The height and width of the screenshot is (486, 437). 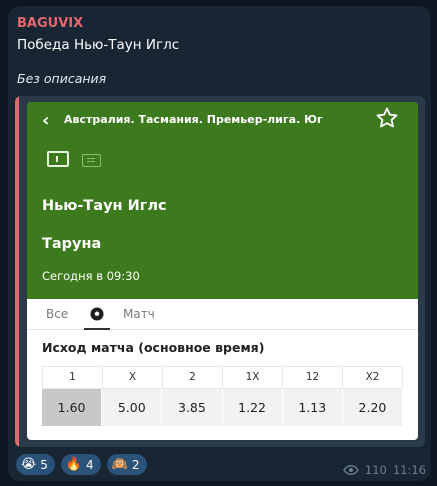 What do you see at coordinates (373, 407) in the screenshot?
I see `odds-button: 2.20` at bounding box center [373, 407].